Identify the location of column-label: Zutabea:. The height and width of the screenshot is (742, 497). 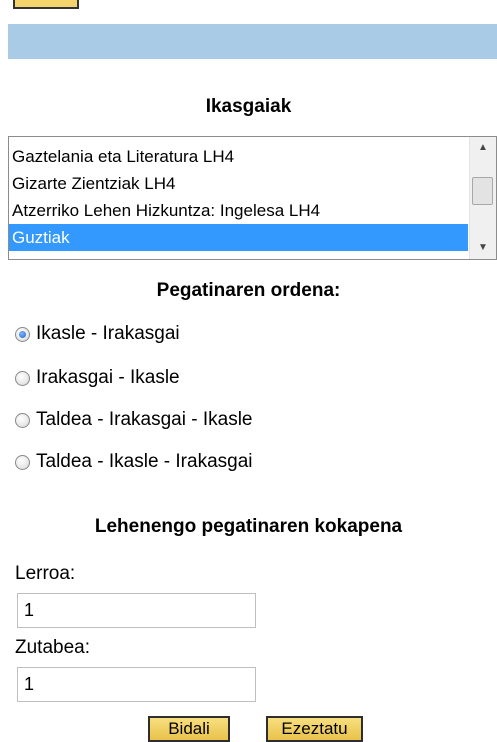
(52, 647).